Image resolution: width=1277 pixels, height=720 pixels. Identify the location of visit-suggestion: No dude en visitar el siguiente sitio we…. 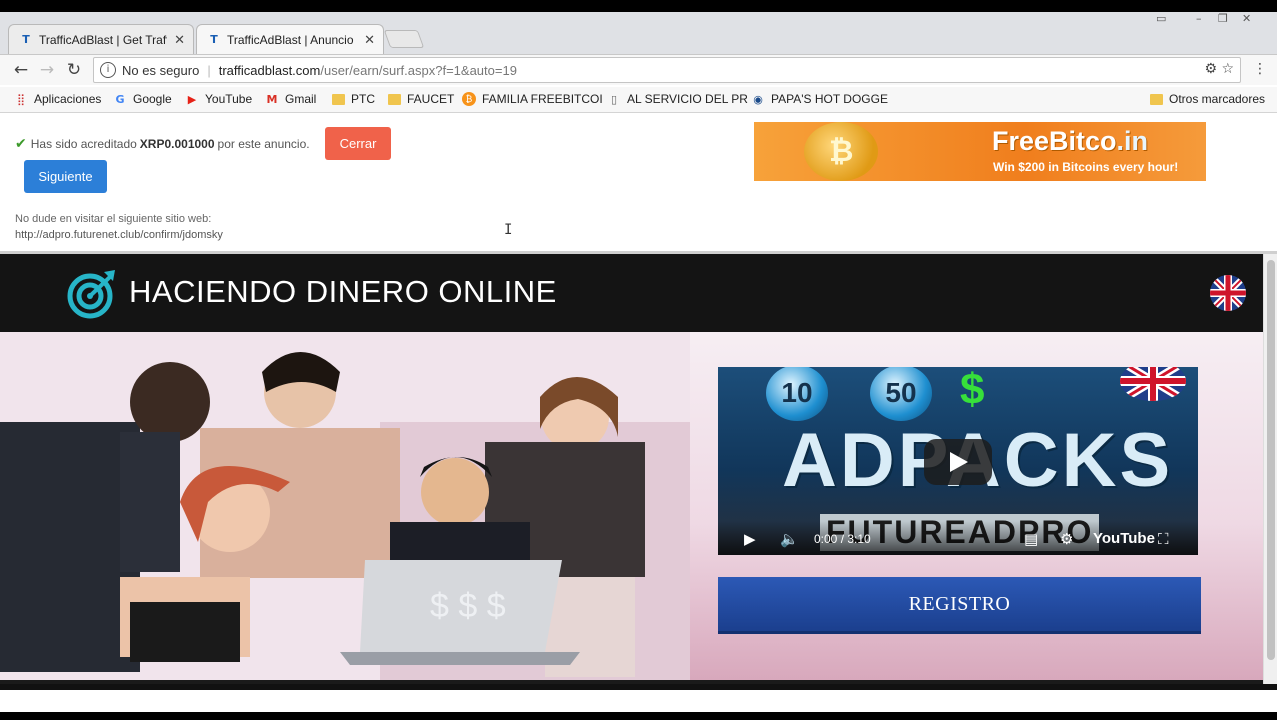
(119, 227).